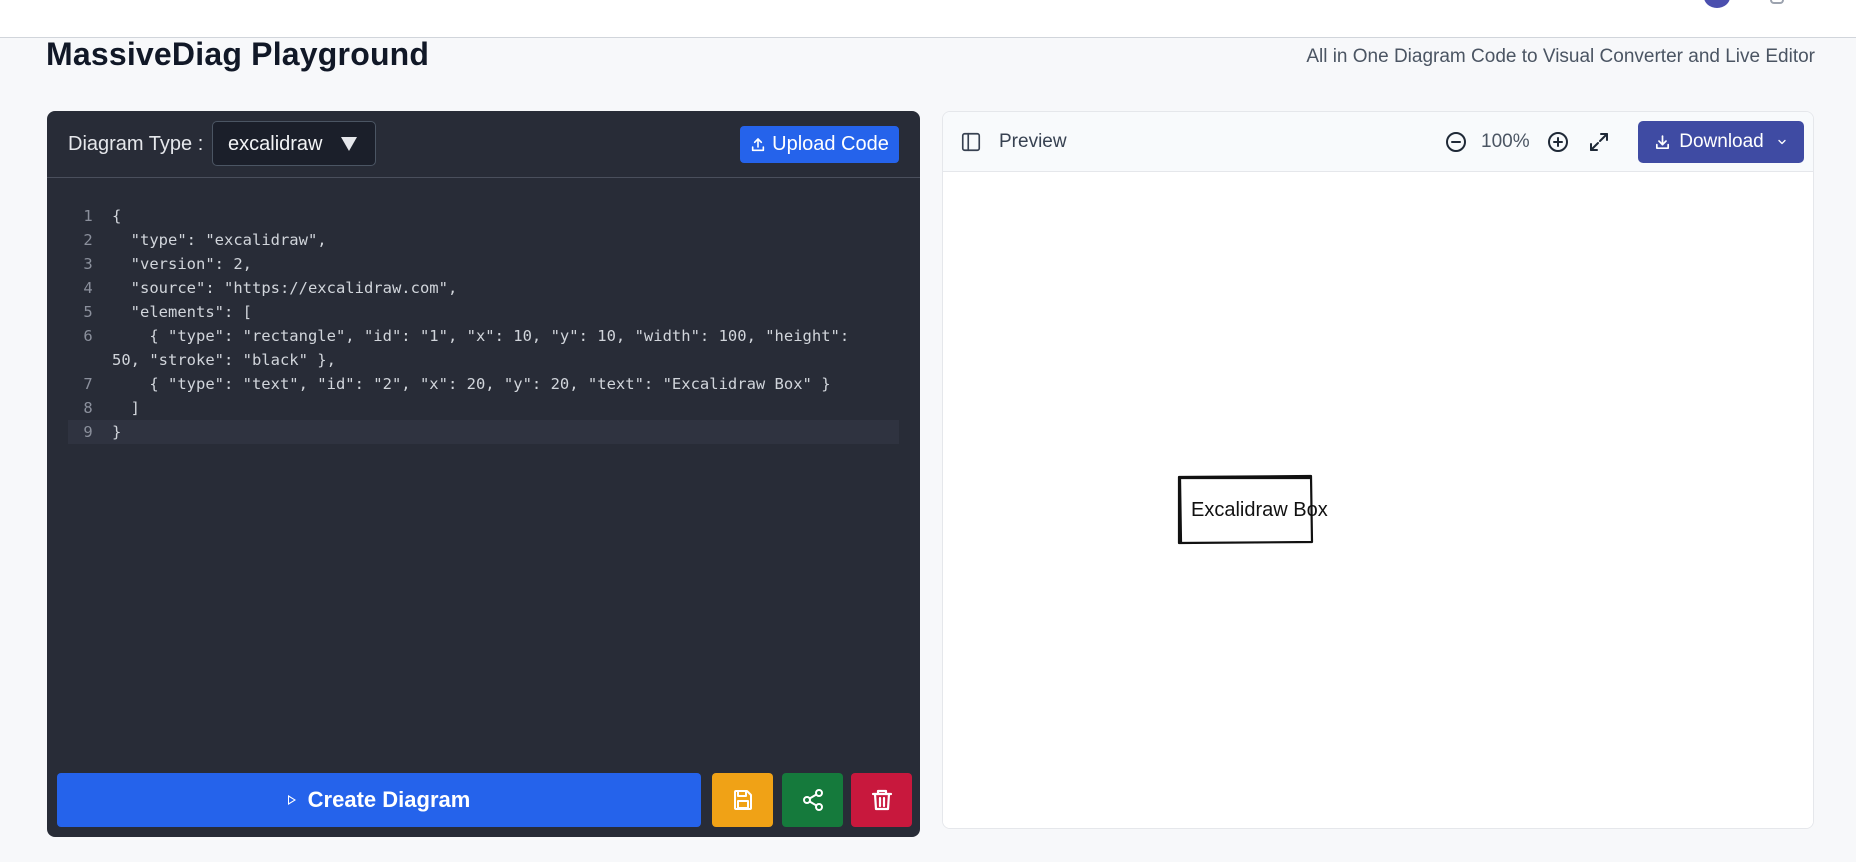 The height and width of the screenshot is (862, 1856). I want to click on upload-code-button: Upload Code, so click(819, 144).